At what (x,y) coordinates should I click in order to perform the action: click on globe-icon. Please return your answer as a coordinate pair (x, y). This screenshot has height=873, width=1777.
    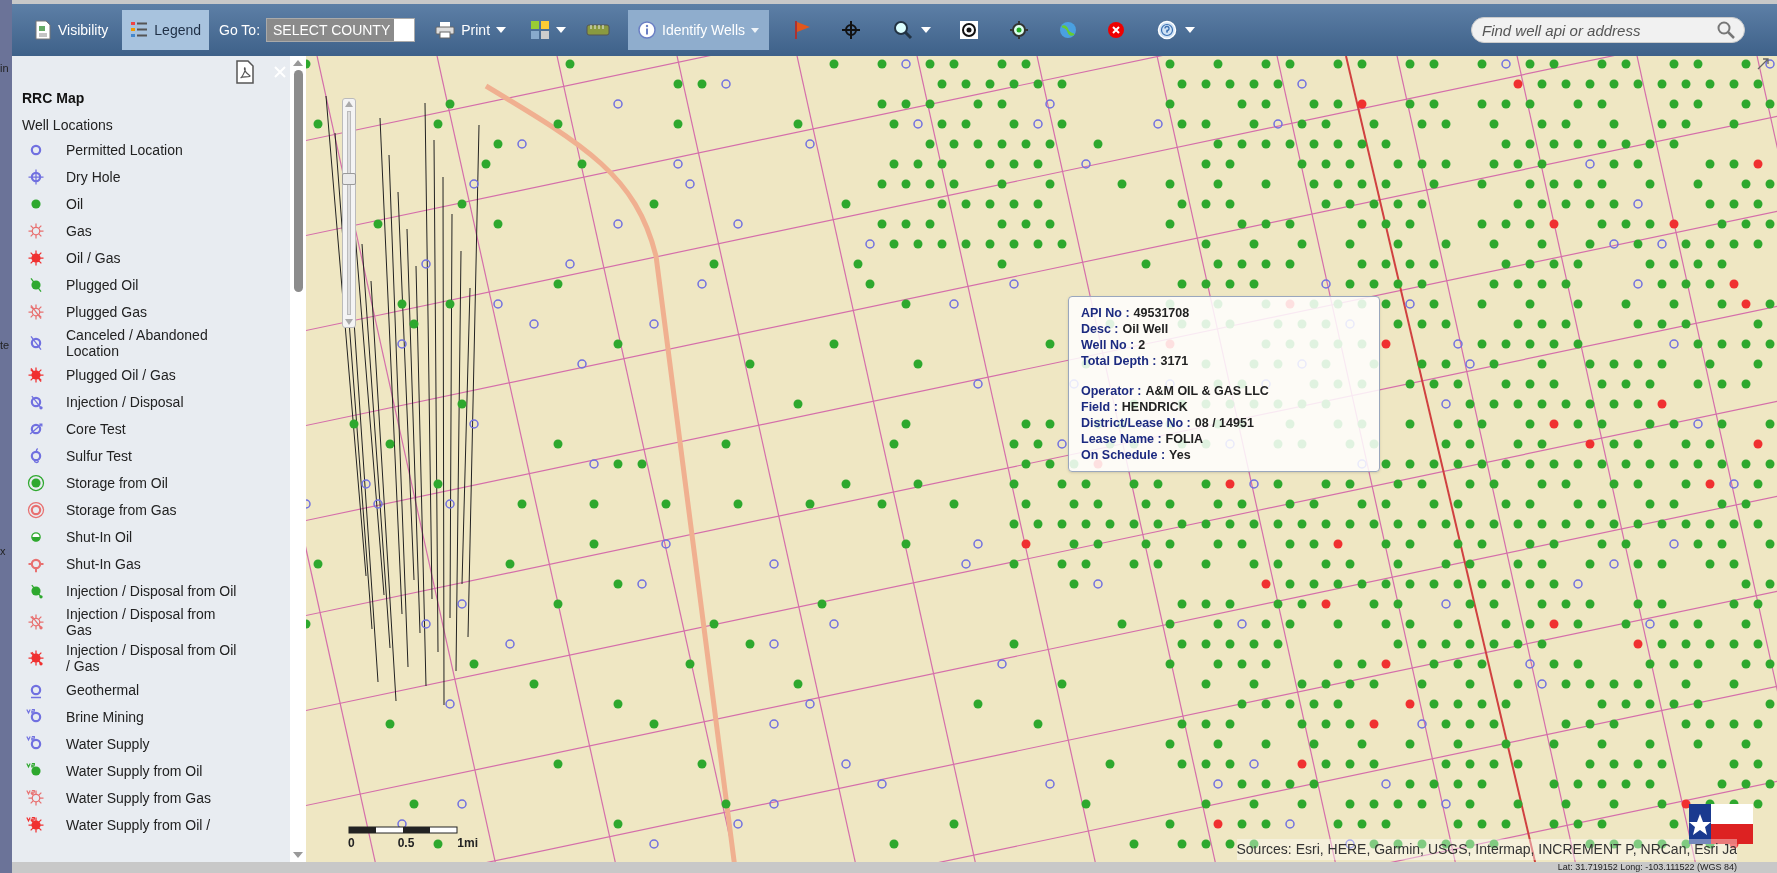
    Looking at the image, I should click on (1068, 30).